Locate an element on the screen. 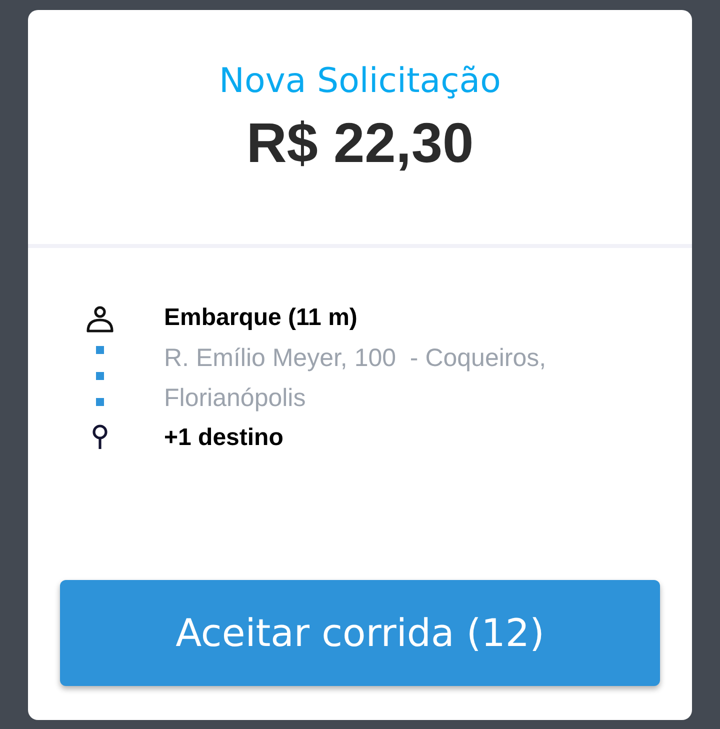  stop-address: R. Emílio Meyer, 100 - Coqueiros, Florianópolis is located at coordinates (356, 378).